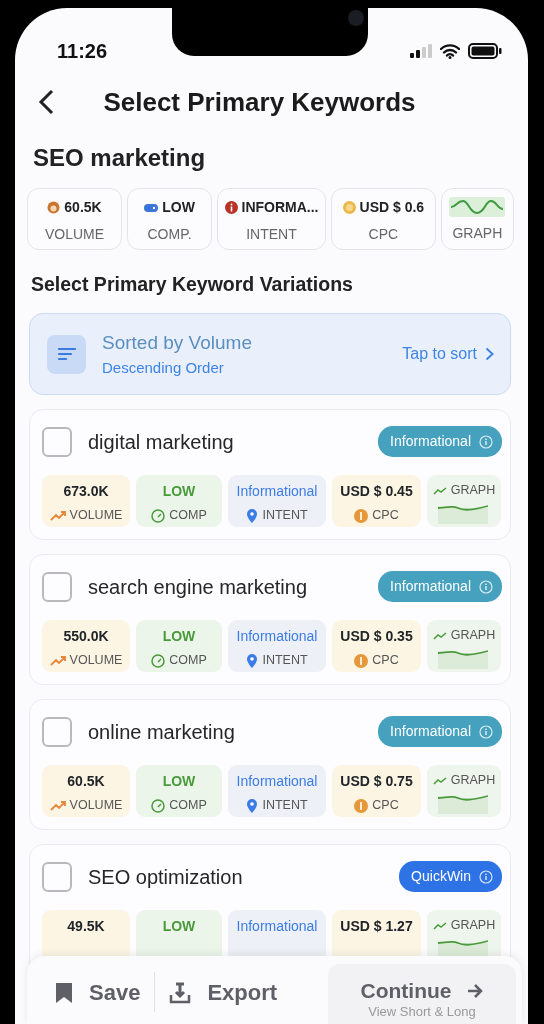 The image size is (544, 1024). What do you see at coordinates (477, 233) in the screenshot?
I see `chip-label: GRAPH` at bounding box center [477, 233].